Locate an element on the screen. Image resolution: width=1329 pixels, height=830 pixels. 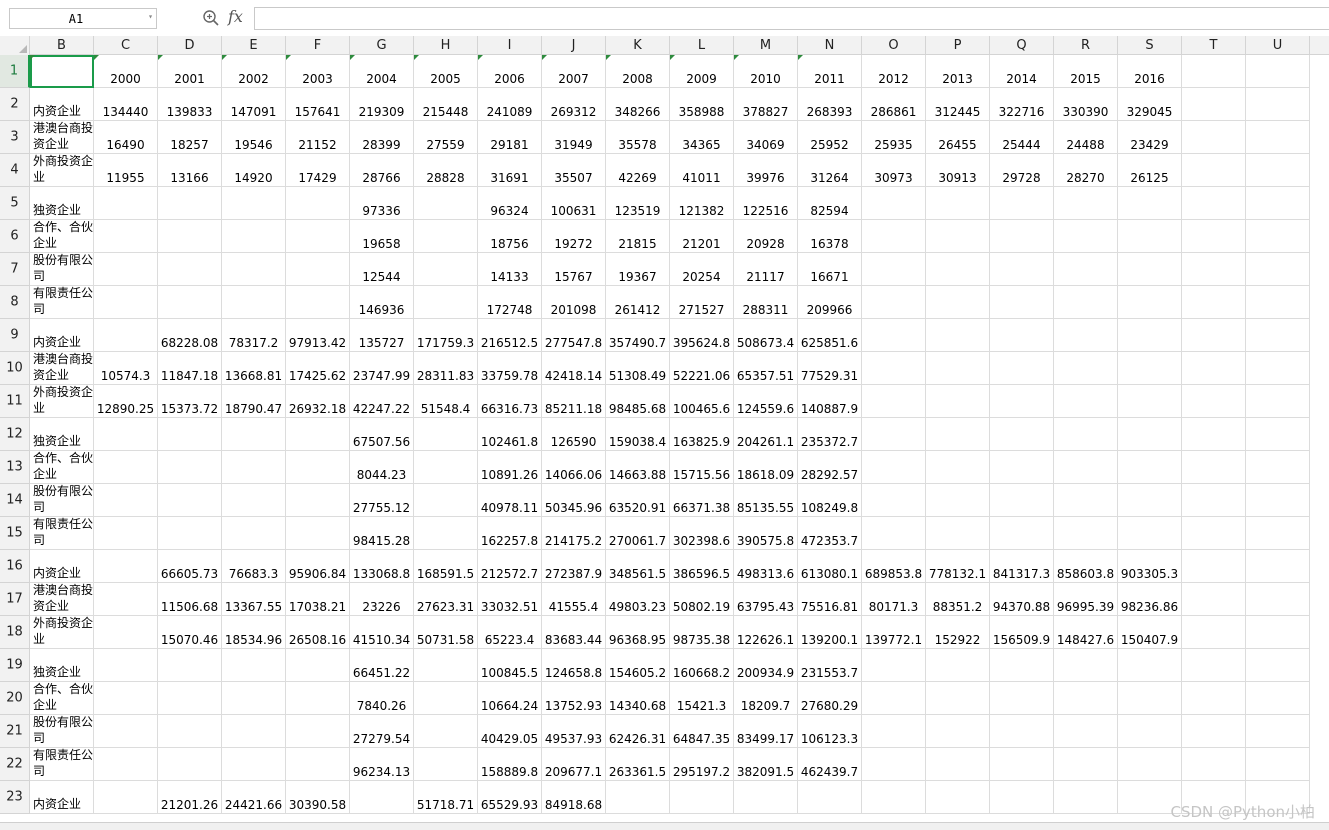
cell-k1: 2008 is located at coordinates (638, 71).